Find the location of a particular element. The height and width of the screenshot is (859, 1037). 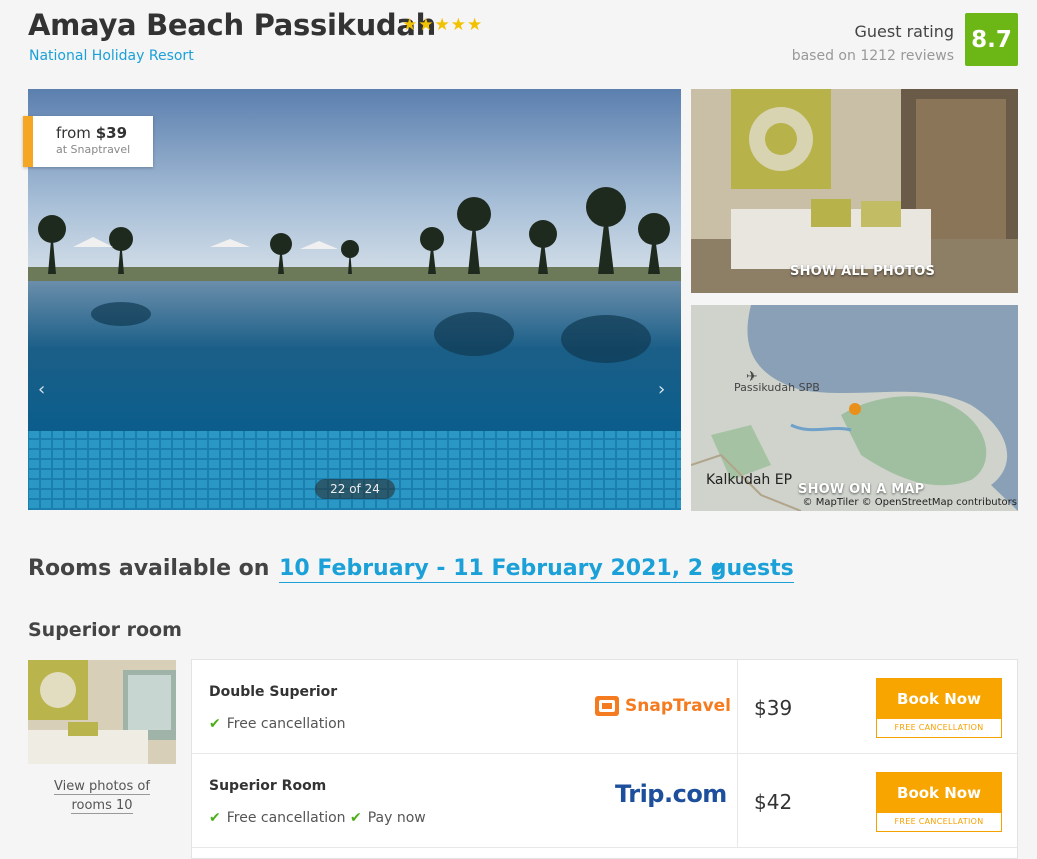

rating-score-badge: 8.7 is located at coordinates (991, 39).